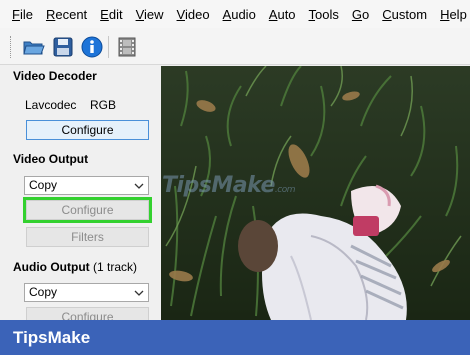 Image resolution: width=470 pixels, height=355 pixels. Describe the element at coordinates (154, 14) in the screenshot. I see `menu-view-label: iew` at that location.